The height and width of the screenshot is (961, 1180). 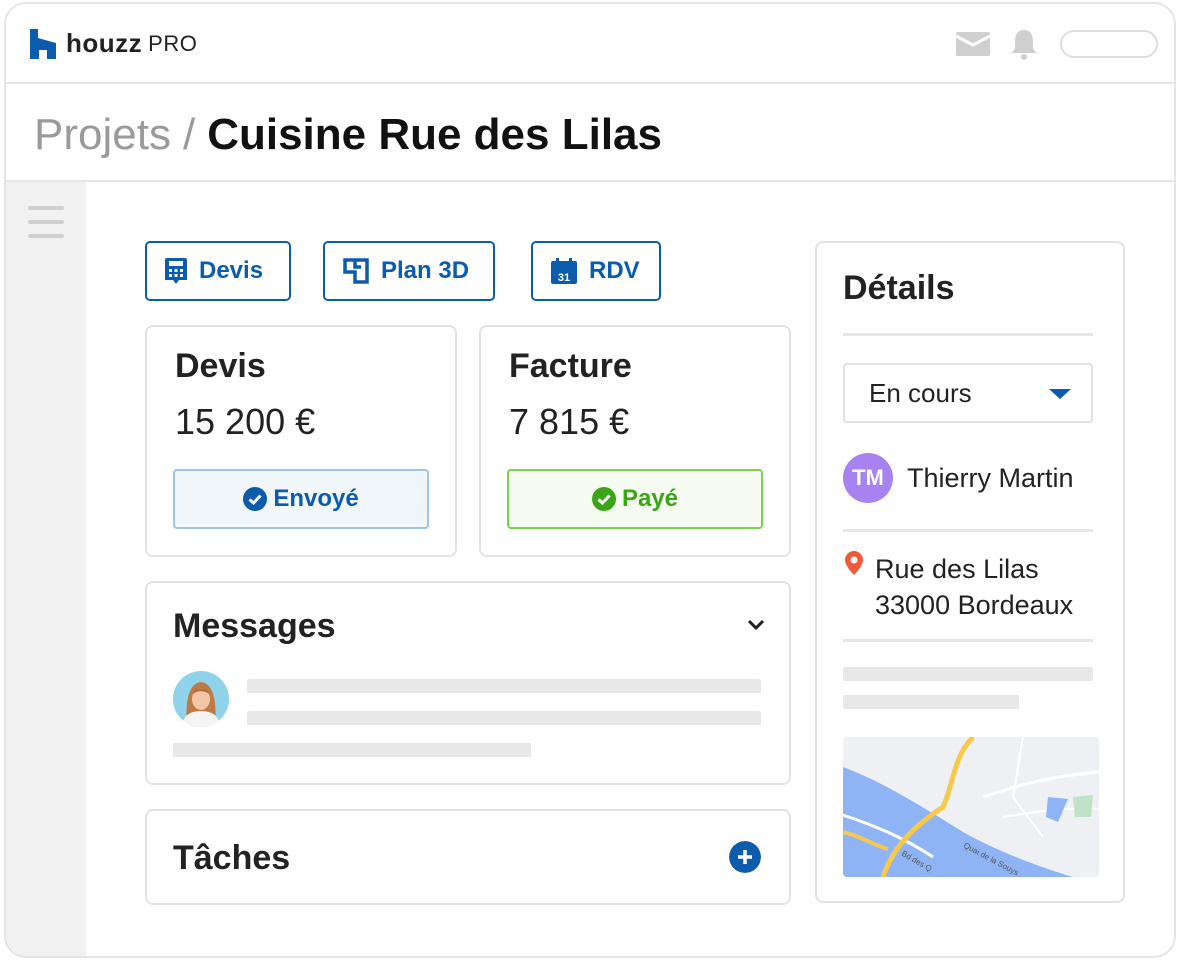 I want to click on status-select: En cours, so click(x=968, y=393).